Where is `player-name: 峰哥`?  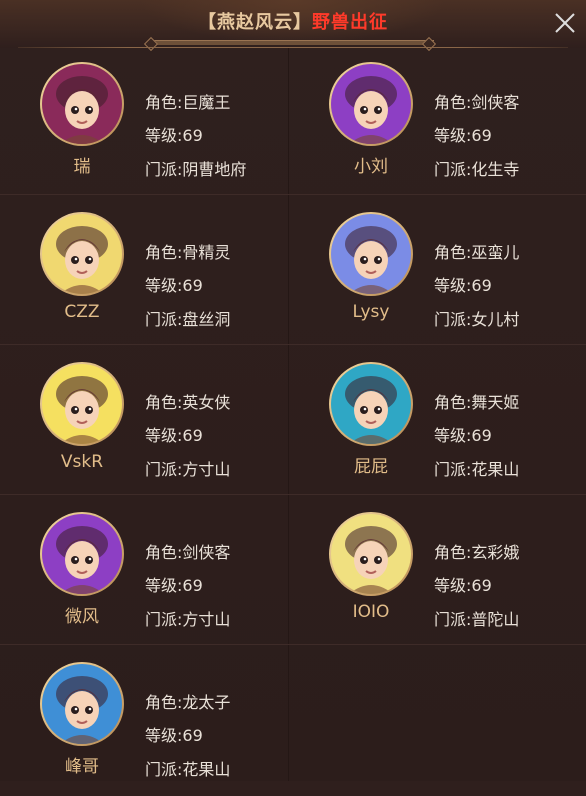 player-name: 峰哥 is located at coordinates (82, 767).